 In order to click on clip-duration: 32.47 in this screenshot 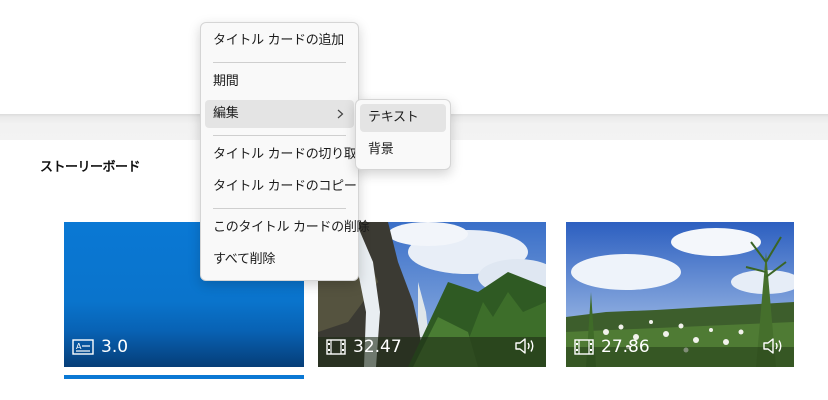, I will do `click(377, 347)`.